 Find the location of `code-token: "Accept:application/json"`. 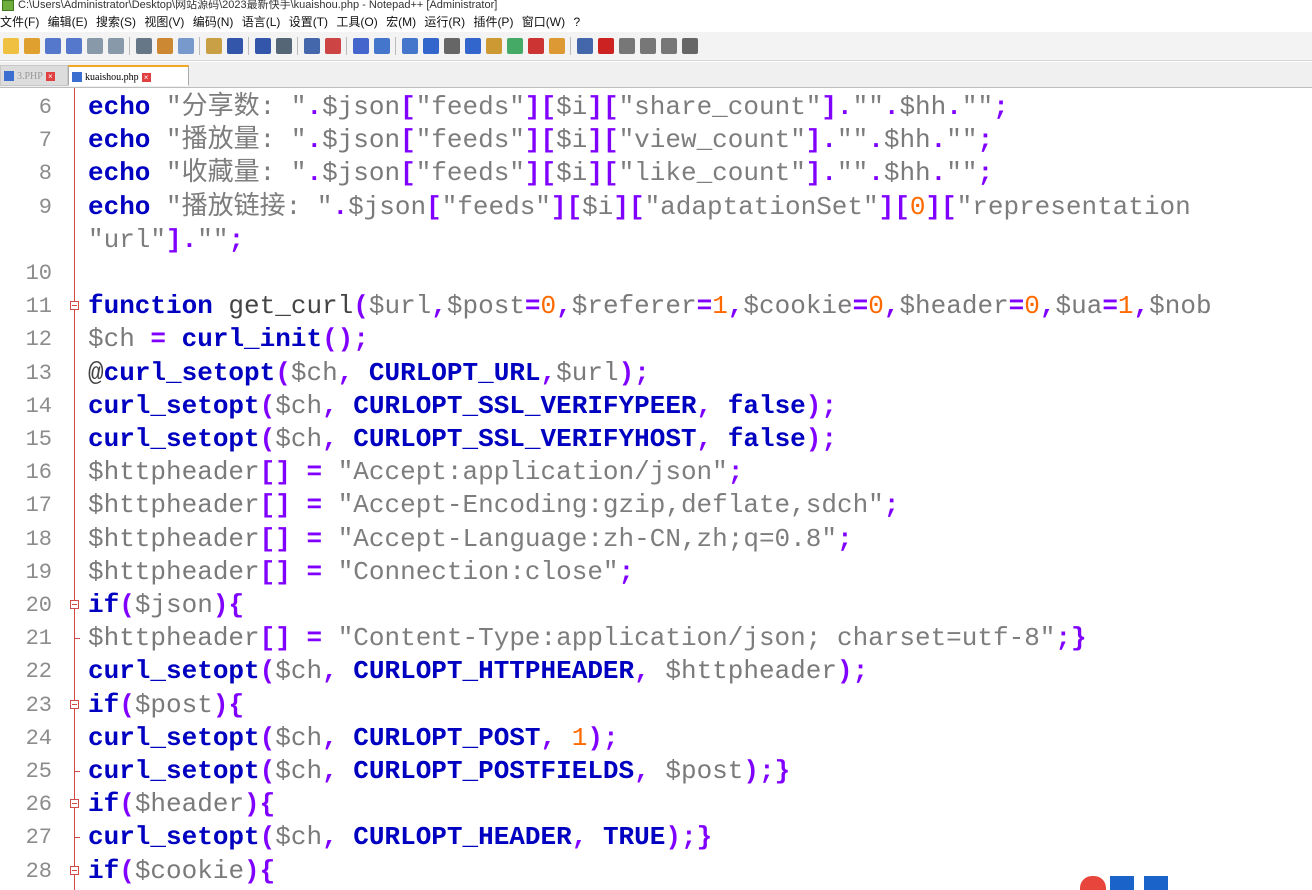

code-token: "Accept:application/json" is located at coordinates (532, 472).